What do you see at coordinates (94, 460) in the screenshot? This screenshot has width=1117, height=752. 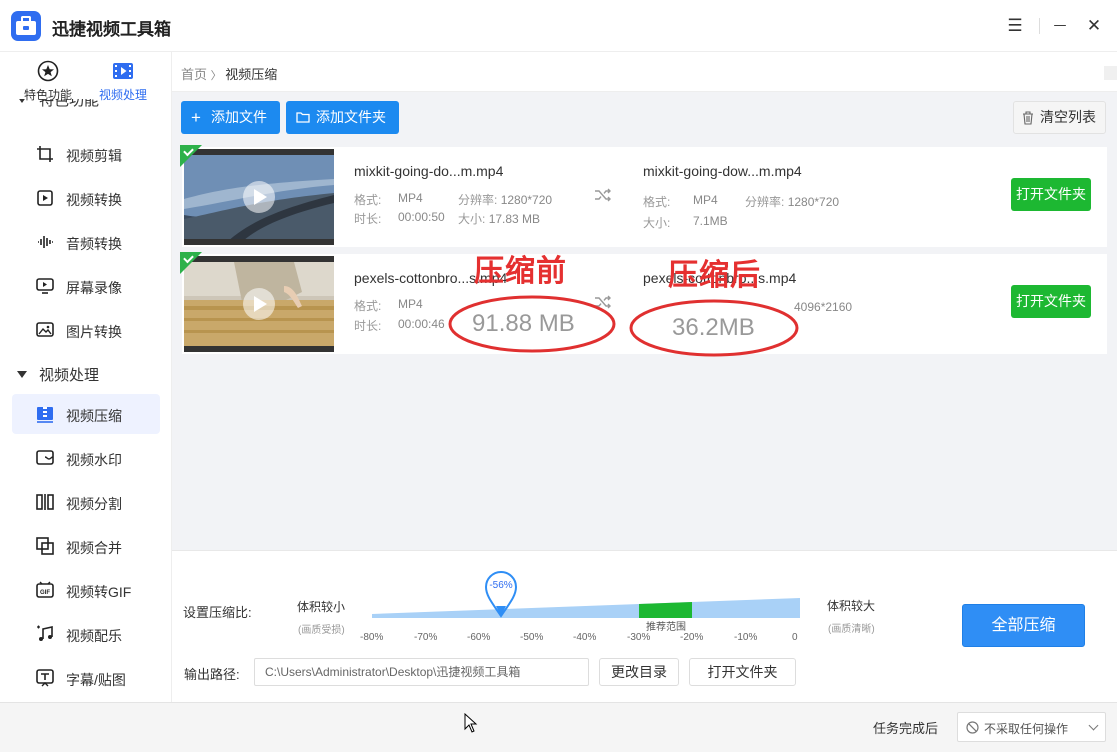 I see `sidebar-item-label: 视频水印` at bounding box center [94, 460].